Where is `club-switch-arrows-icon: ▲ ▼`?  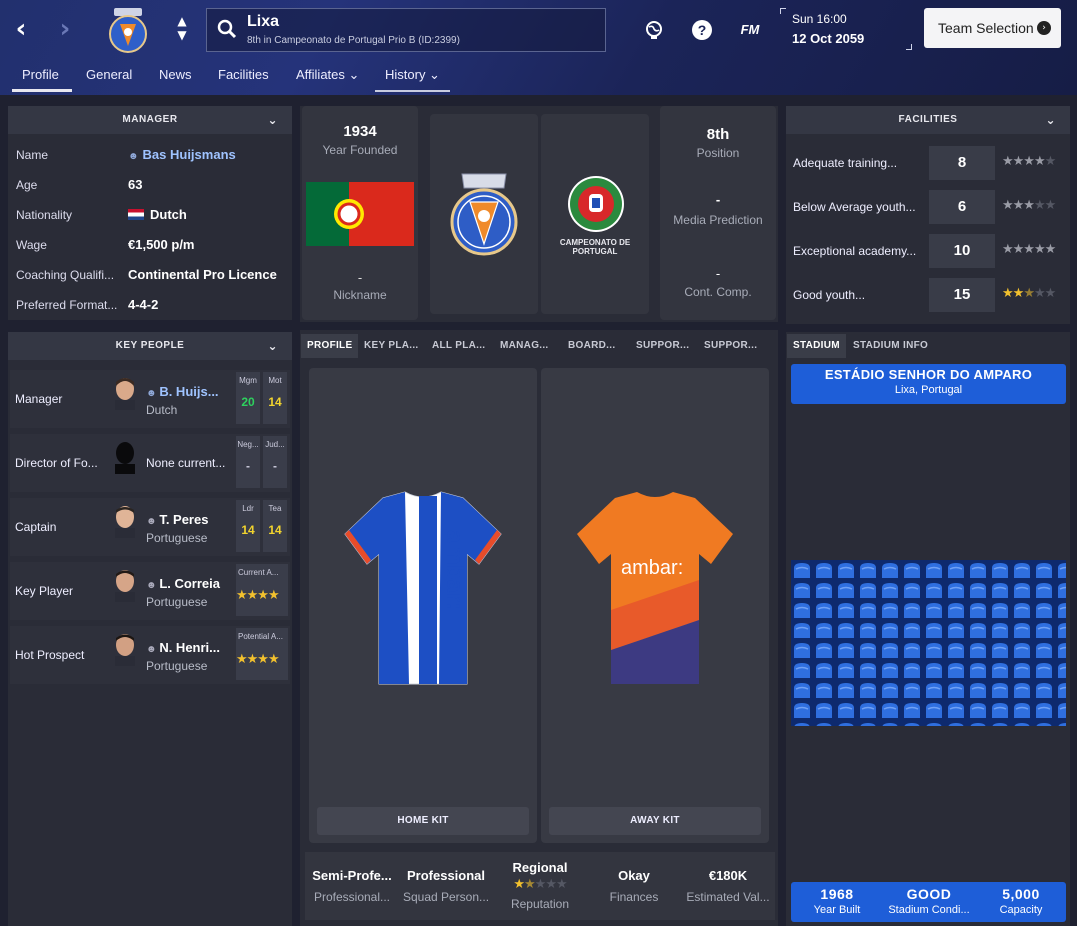
club-switch-arrows-icon: ▲ ▼ is located at coordinates (182, 28).